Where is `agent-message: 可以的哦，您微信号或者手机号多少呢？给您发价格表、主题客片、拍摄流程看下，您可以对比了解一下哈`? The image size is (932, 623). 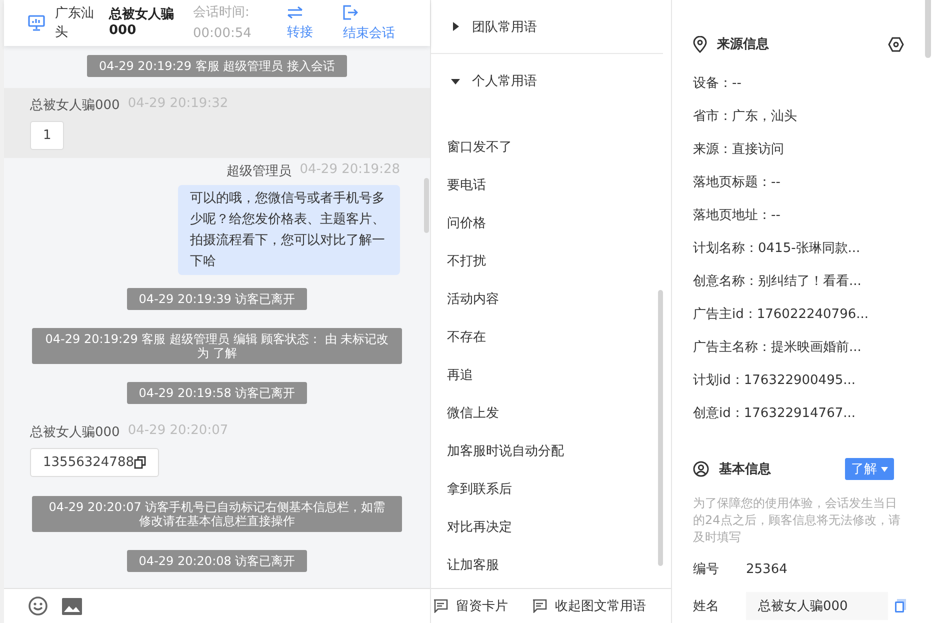
agent-message: 可以的哦，您微信号或者手机号多少呢？给您发价格表、主题客片、拍摄流程看下，您可以对比了解一下哈 is located at coordinates (289, 230).